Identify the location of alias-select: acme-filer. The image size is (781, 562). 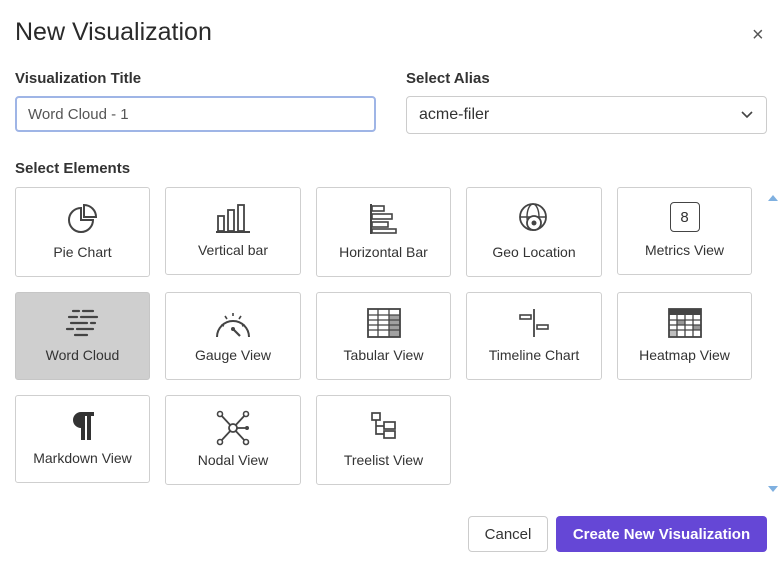
(586, 115).